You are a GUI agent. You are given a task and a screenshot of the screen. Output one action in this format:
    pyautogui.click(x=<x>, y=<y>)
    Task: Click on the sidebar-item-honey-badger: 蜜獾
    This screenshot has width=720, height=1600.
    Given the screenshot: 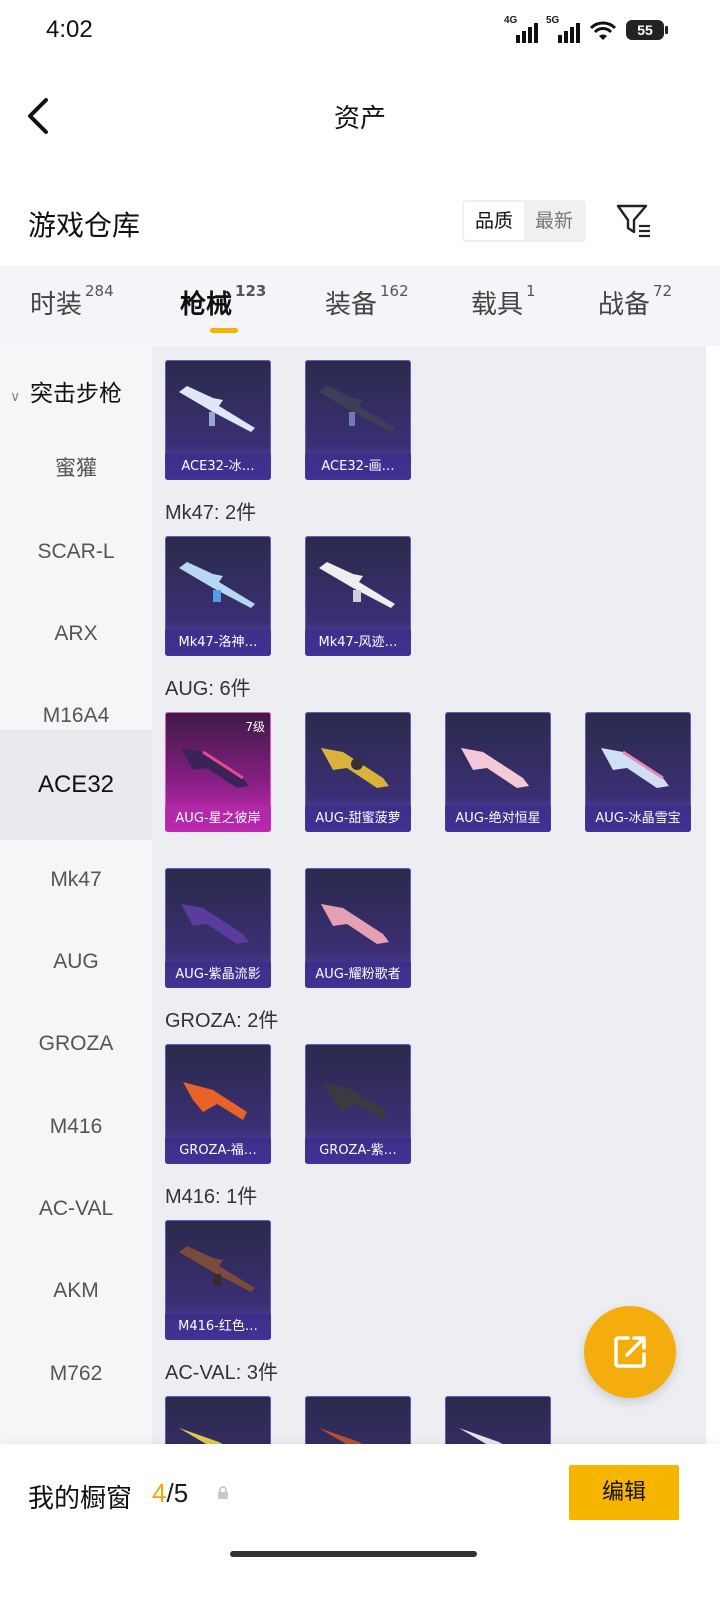 What is the action you would take?
    pyautogui.click(x=76, y=467)
    